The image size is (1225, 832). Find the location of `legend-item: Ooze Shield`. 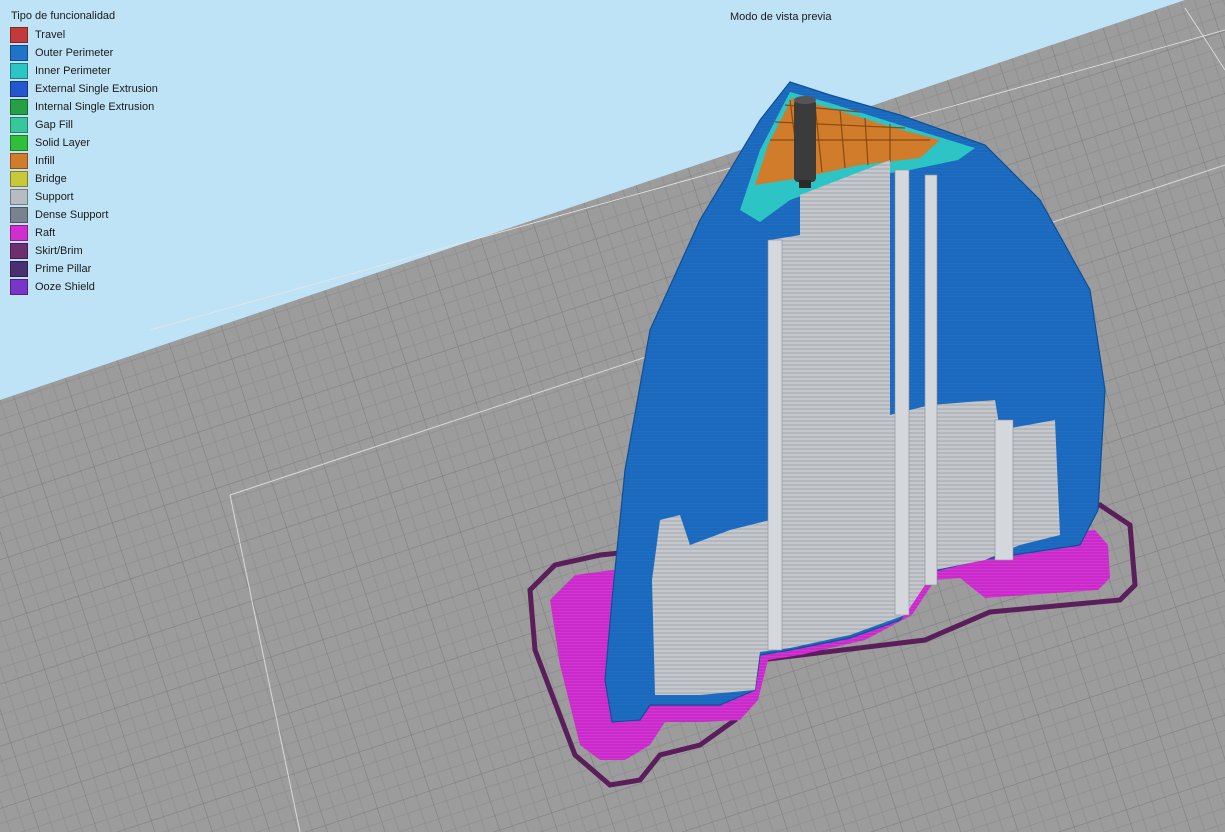

legend-item: Ooze Shield is located at coordinates (110, 287).